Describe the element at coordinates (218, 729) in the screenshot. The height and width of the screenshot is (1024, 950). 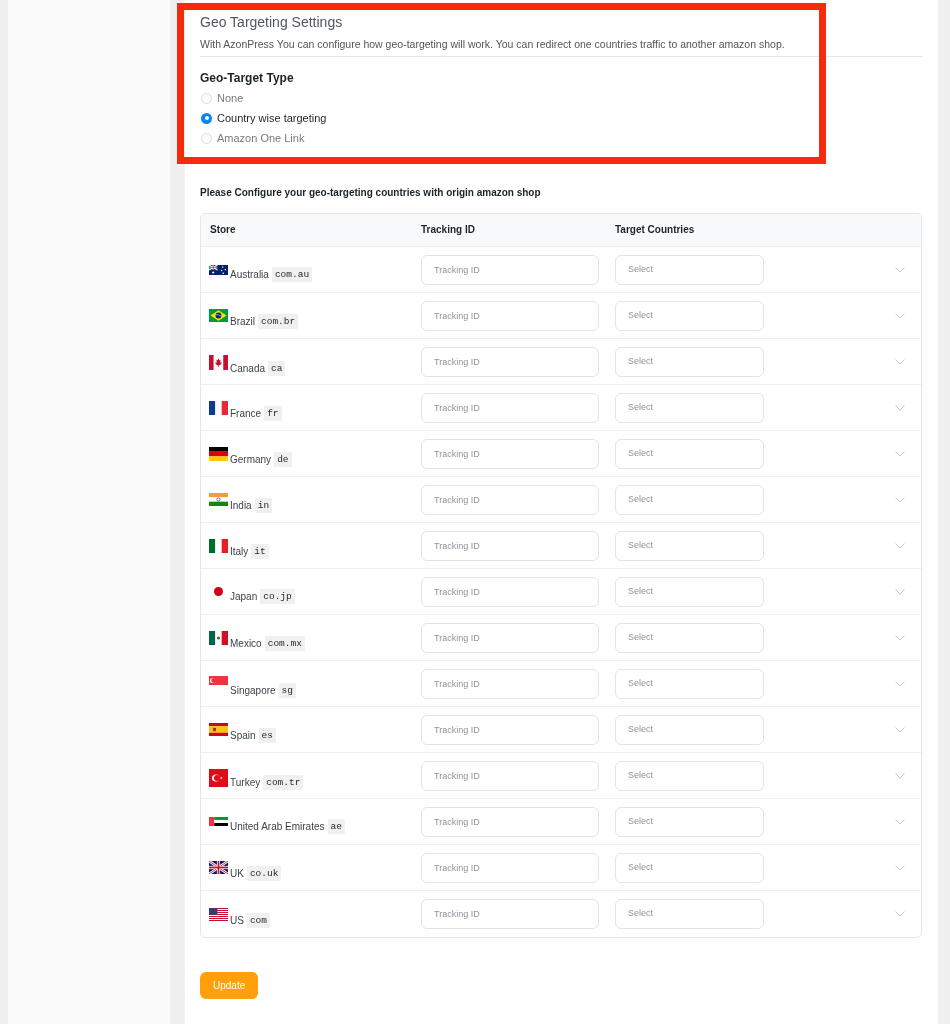
I see `spain-flag-icon` at that location.